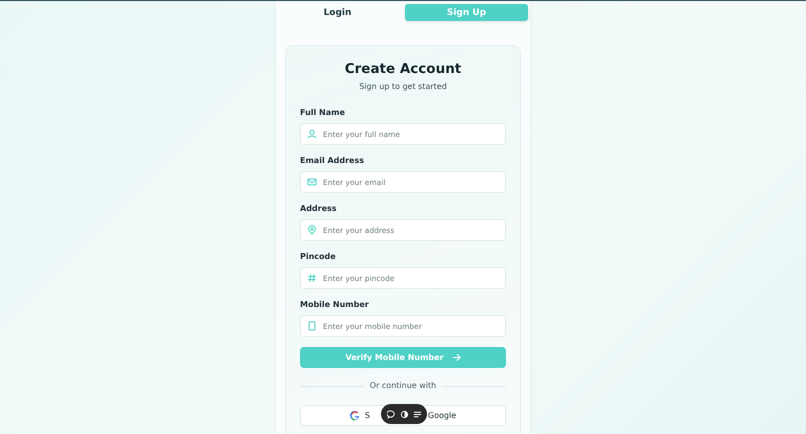 The width and height of the screenshot is (806, 434). Describe the element at coordinates (332, 161) in the screenshot. I see `field-label: Email Address` at that location.